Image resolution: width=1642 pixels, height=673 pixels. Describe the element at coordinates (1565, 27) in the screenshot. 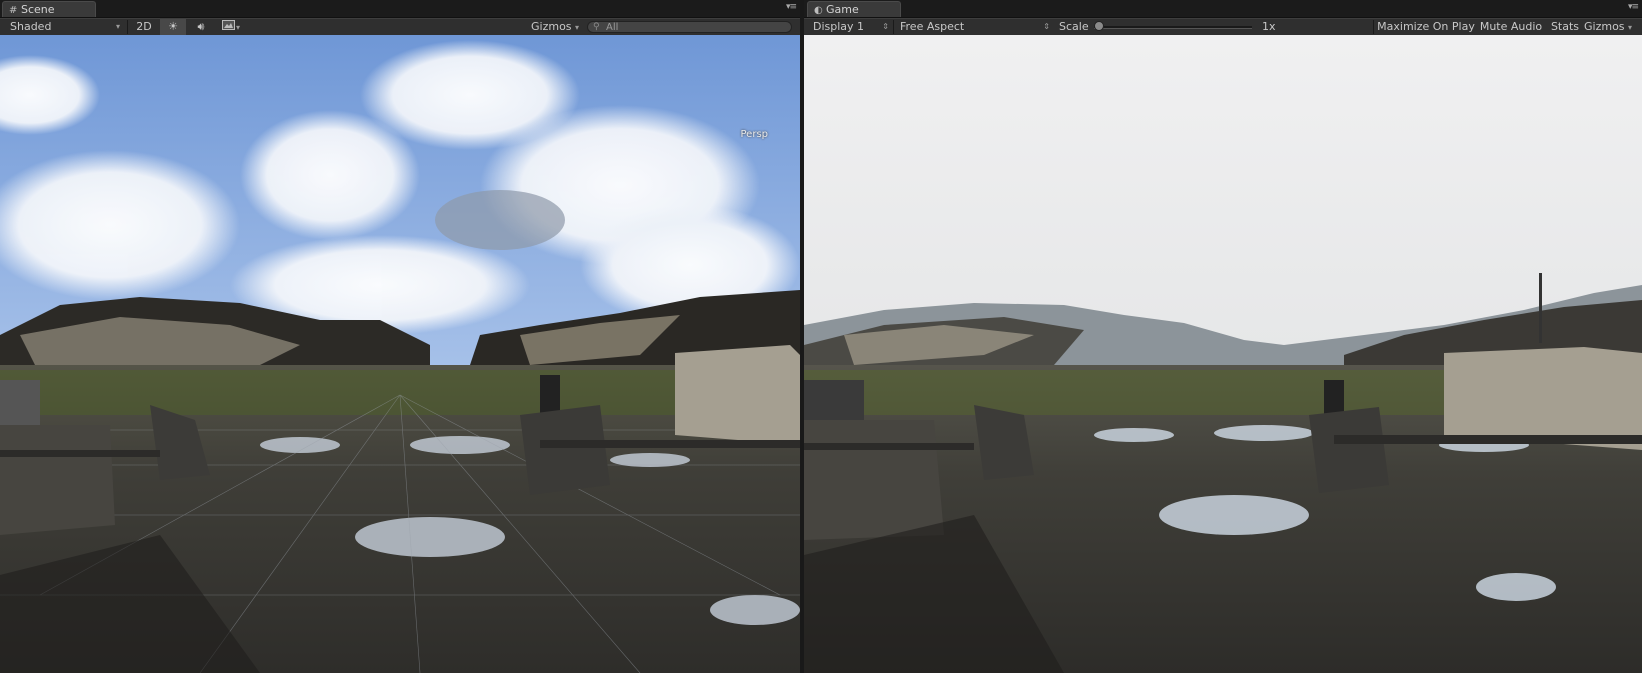

I see `stats-toggle: Stats` at that location.